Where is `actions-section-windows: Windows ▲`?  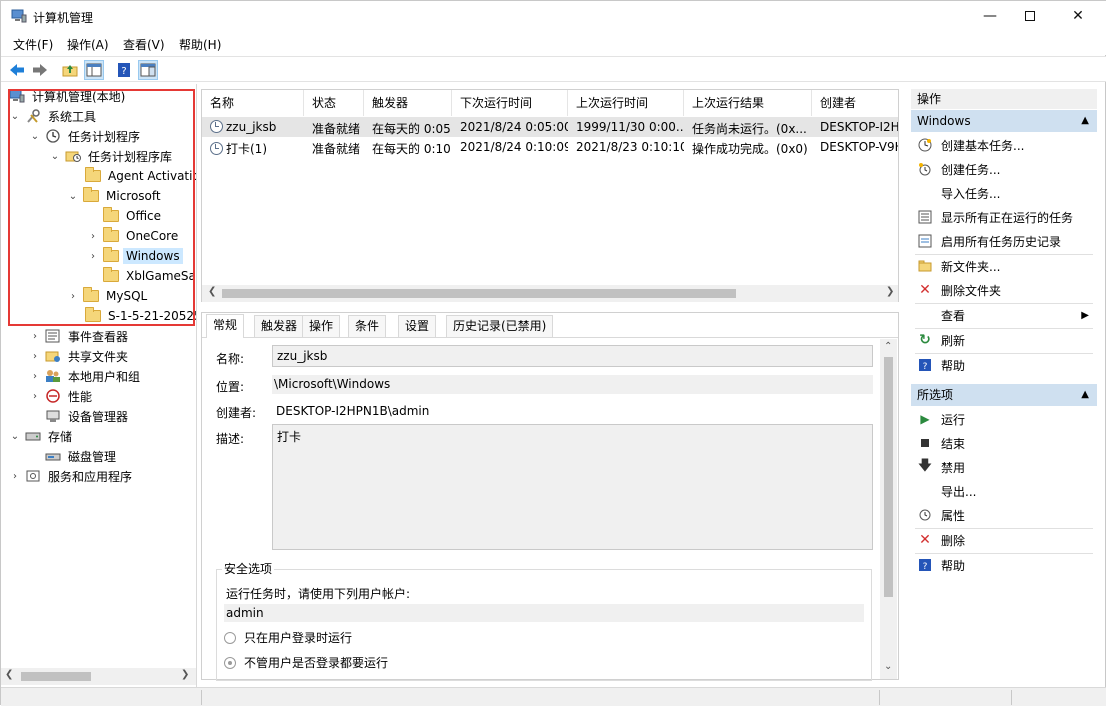
actions-section-windows: Windows ▲ is located at coordinates (1004, 121).